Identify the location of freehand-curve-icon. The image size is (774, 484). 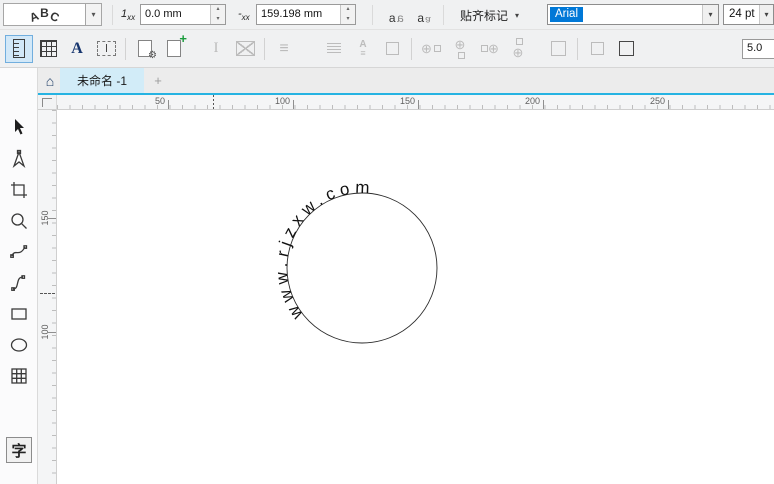
(19, 251).